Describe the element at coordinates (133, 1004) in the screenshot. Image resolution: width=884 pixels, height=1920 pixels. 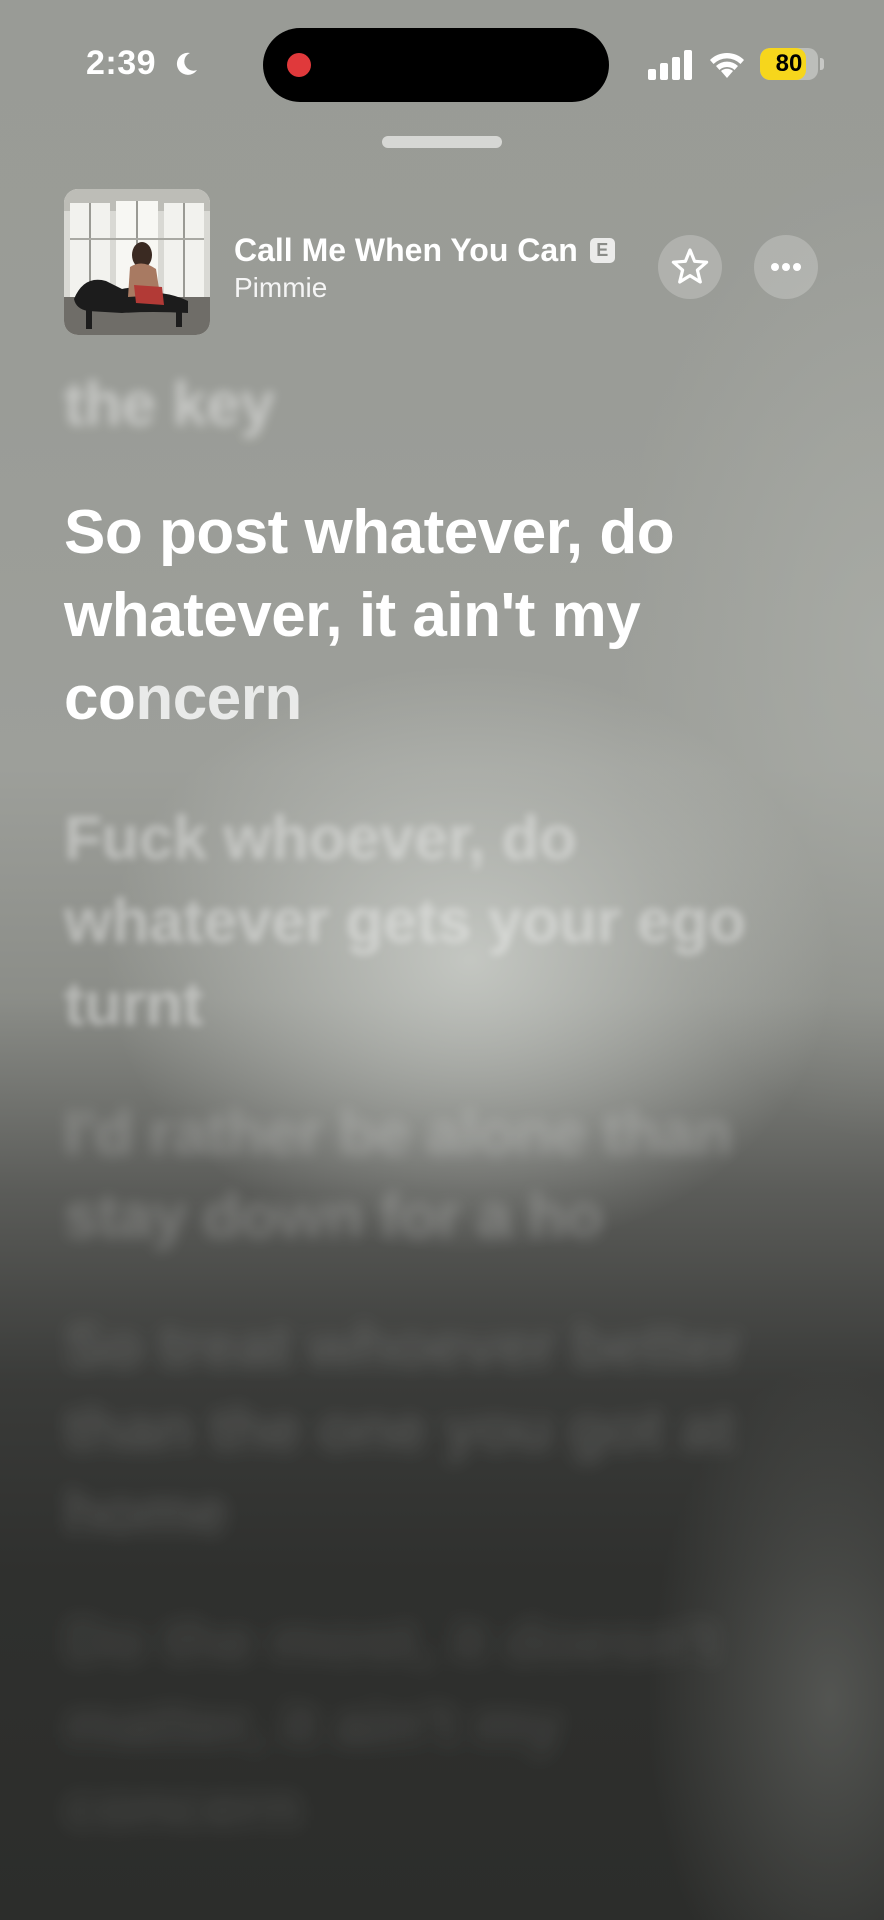
I see `lyric-text: turnt` at that location.